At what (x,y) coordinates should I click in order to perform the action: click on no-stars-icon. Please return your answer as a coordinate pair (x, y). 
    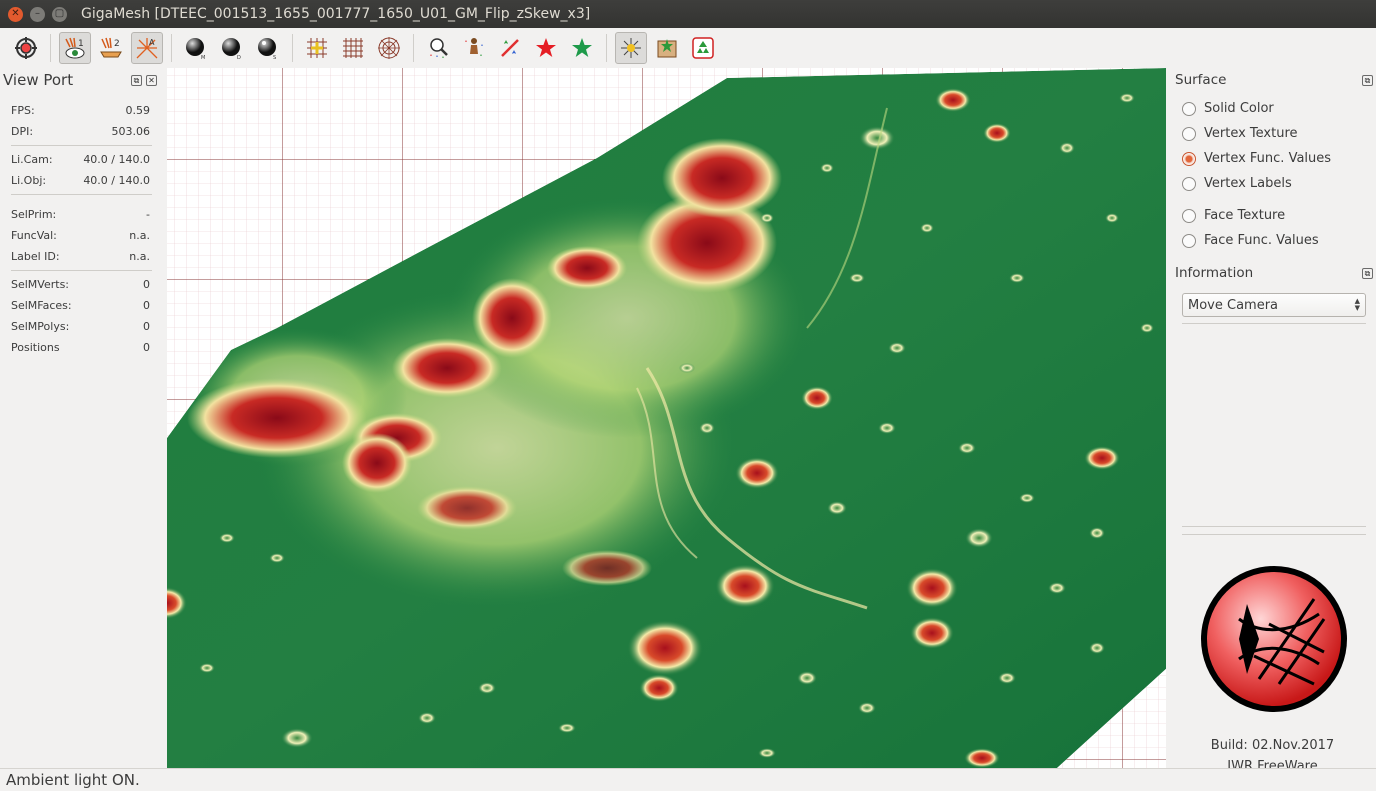
    Looking at the image, I should click on (510, 48).